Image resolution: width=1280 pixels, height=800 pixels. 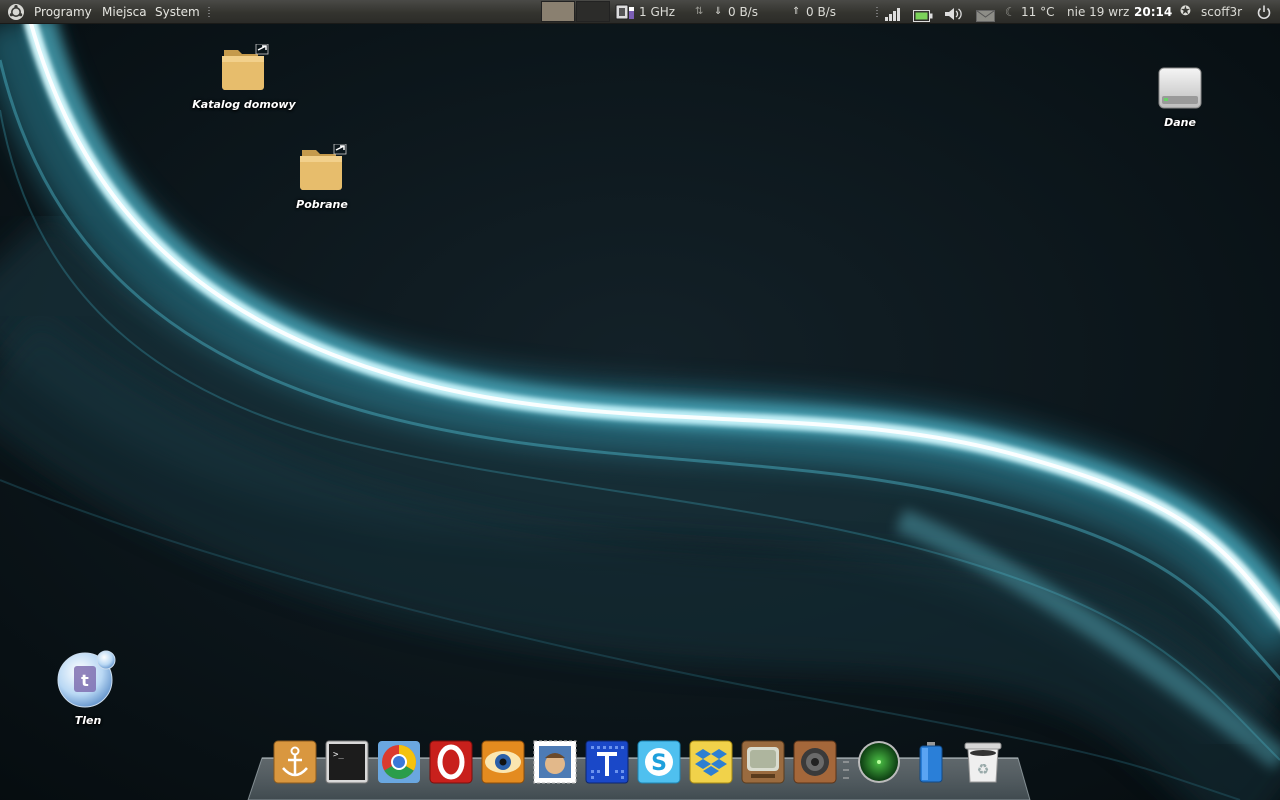 What do you see at coordinates (451, 762) in the screenshot?
I see `dock-opera-icon` at bounding box center [451, 762].